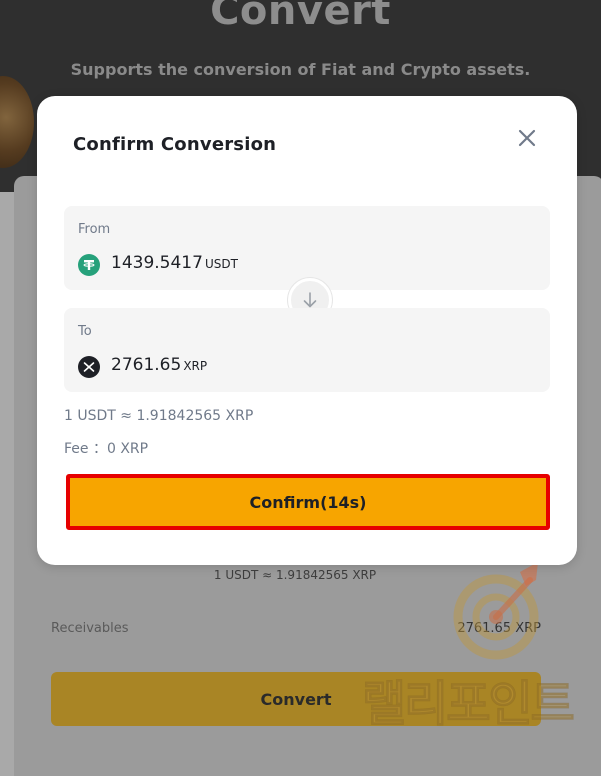 This screenshot has width=601, height=776. I want to click on to-amount: 2761.65, so click(146, 365).